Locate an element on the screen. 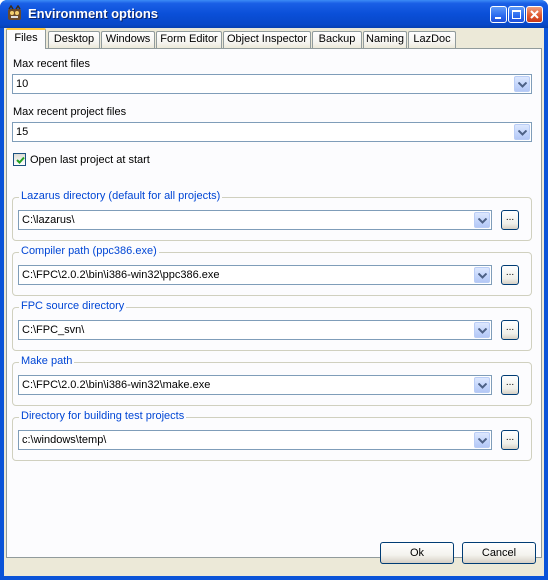  make-path-group-title: Make path is located at coordinates (47, 361).